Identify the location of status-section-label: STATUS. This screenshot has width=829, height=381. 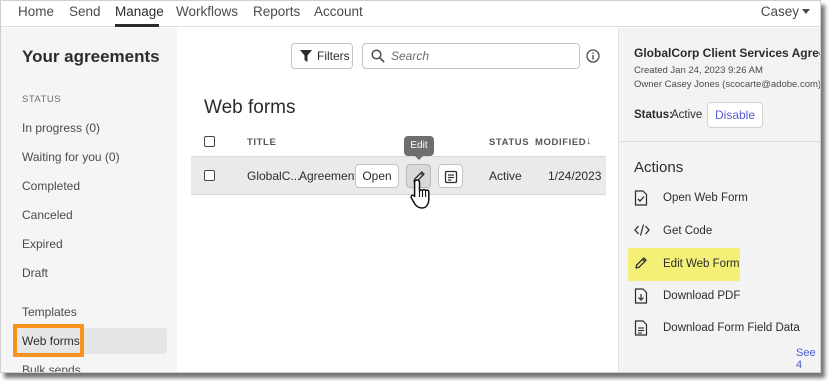
(42, 99).